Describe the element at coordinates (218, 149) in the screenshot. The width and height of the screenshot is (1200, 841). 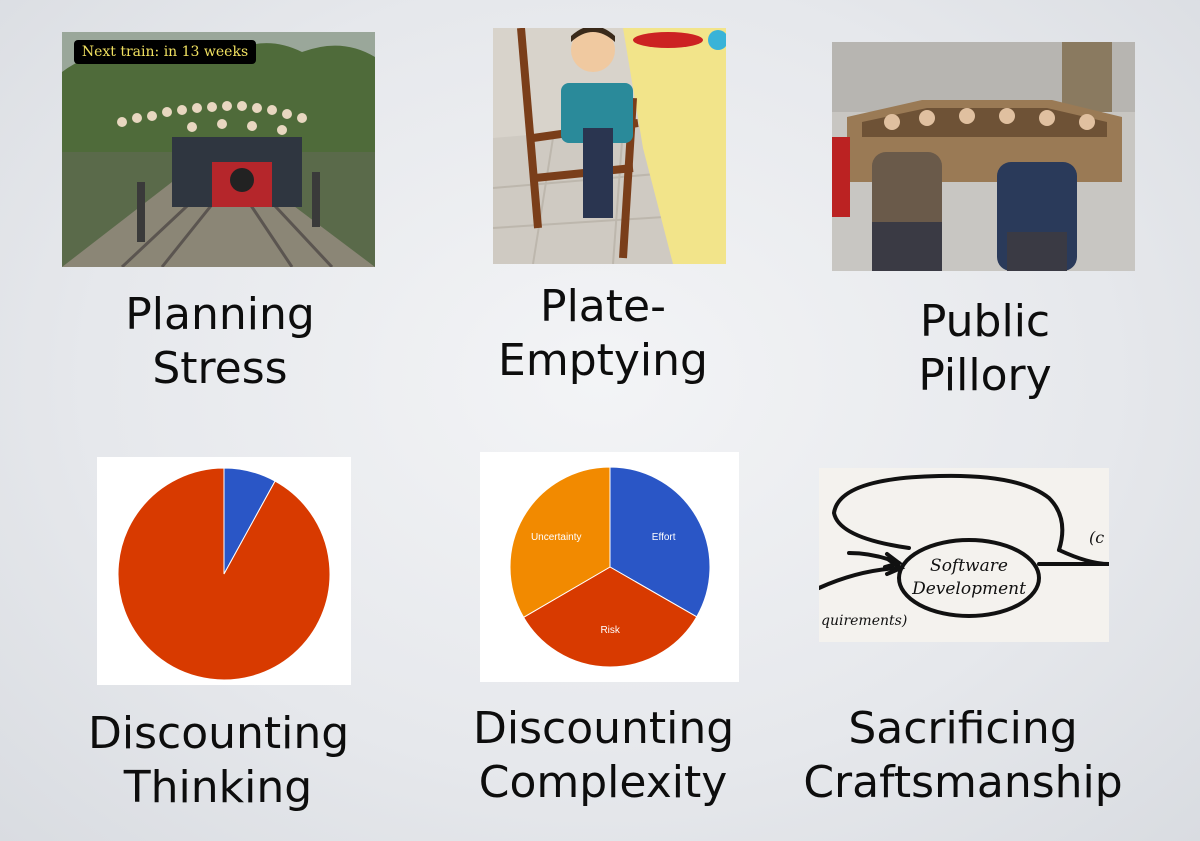
I see `train-photo: Next train: in 13 weeks` at that location.